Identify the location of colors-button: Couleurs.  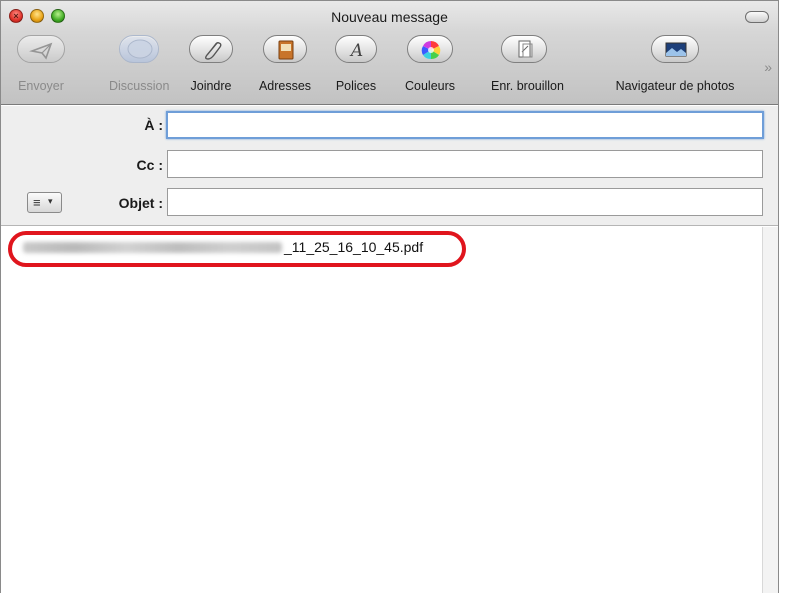
(430, 66).